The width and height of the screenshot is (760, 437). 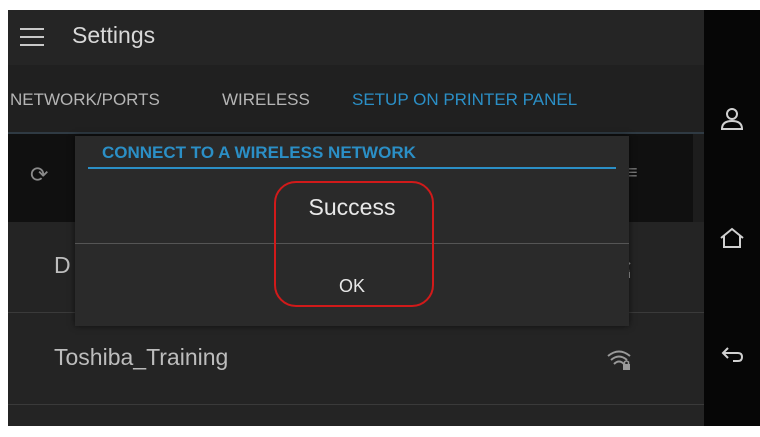 I want to click on hamburger-menu-icon, so click(x=32, y=37).